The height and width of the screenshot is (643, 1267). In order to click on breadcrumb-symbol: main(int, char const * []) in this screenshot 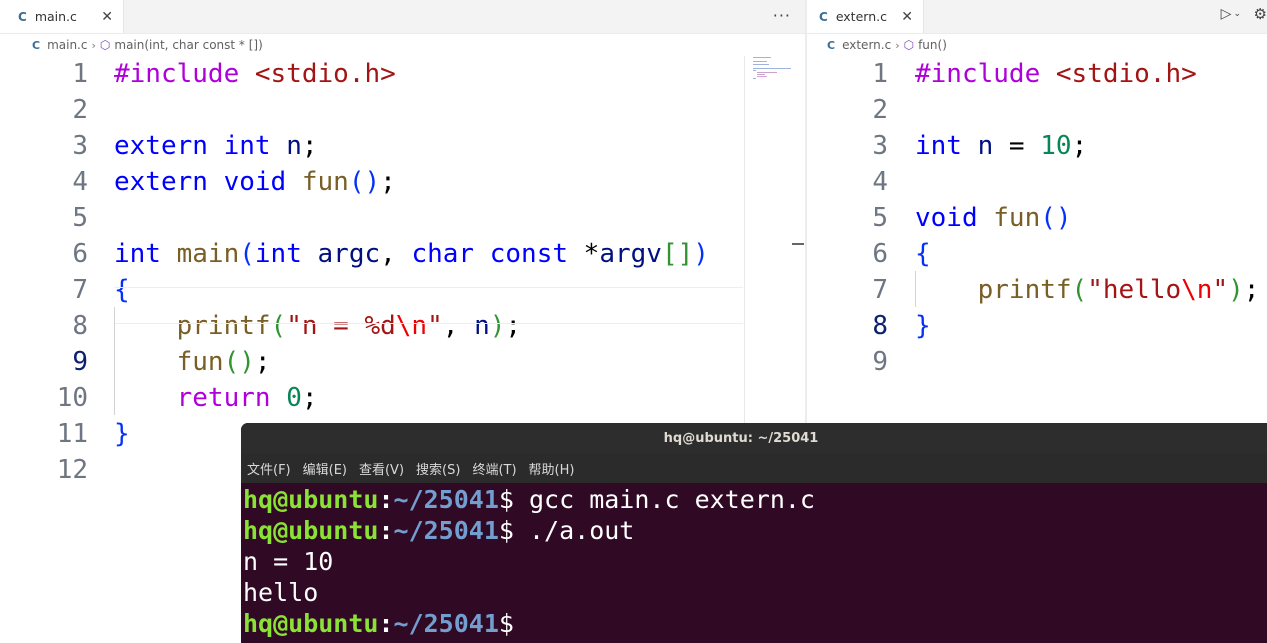, I will do `click(188, 45)`.